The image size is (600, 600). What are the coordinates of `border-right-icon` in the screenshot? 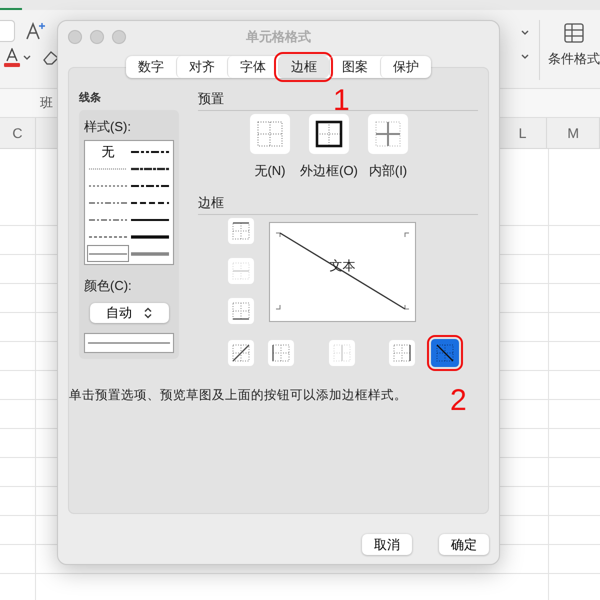 It's located at (402, 353).